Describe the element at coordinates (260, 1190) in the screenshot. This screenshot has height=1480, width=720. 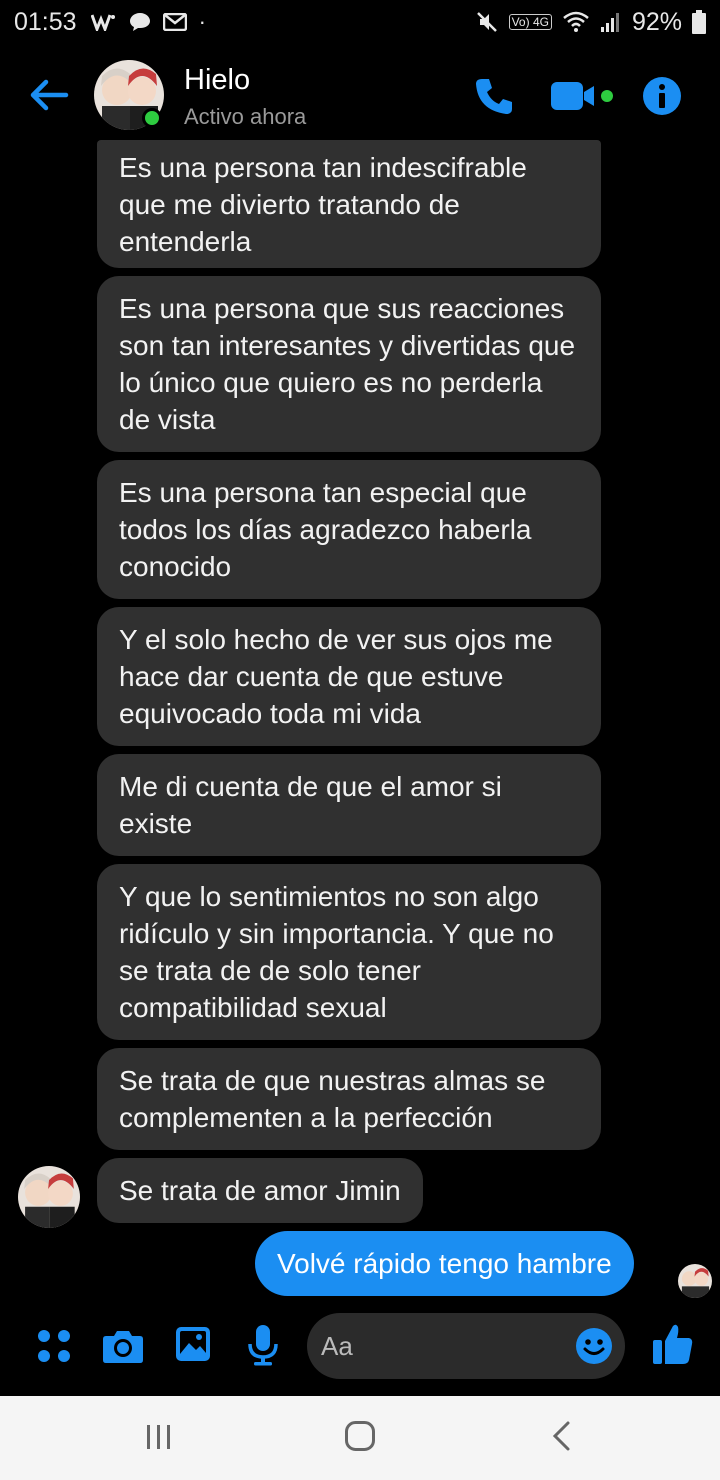
I see `message-bubble: Se trata de amor Jimin` at that location.